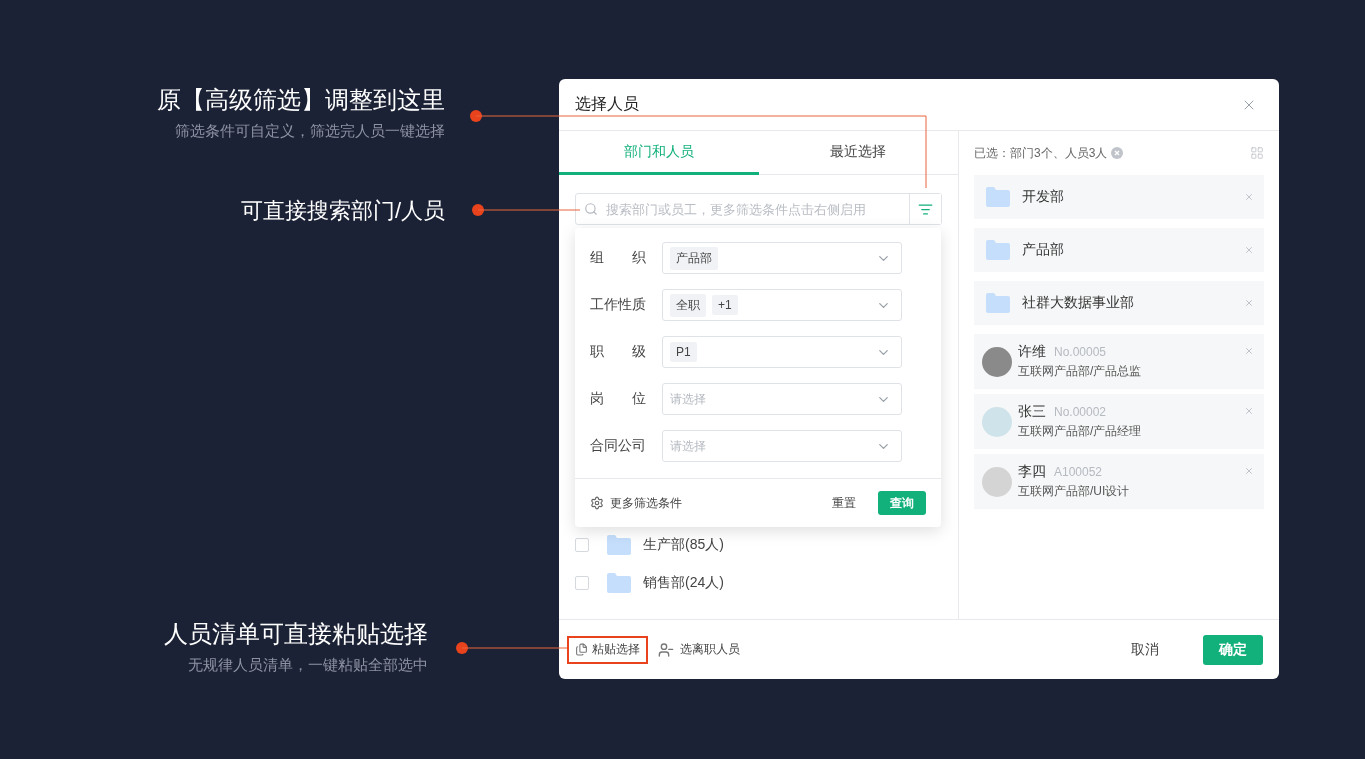 This screenshot has height=759, width=1365. I want to click on callout-title: 可直接搜索部门/人员, so click(342, 211).